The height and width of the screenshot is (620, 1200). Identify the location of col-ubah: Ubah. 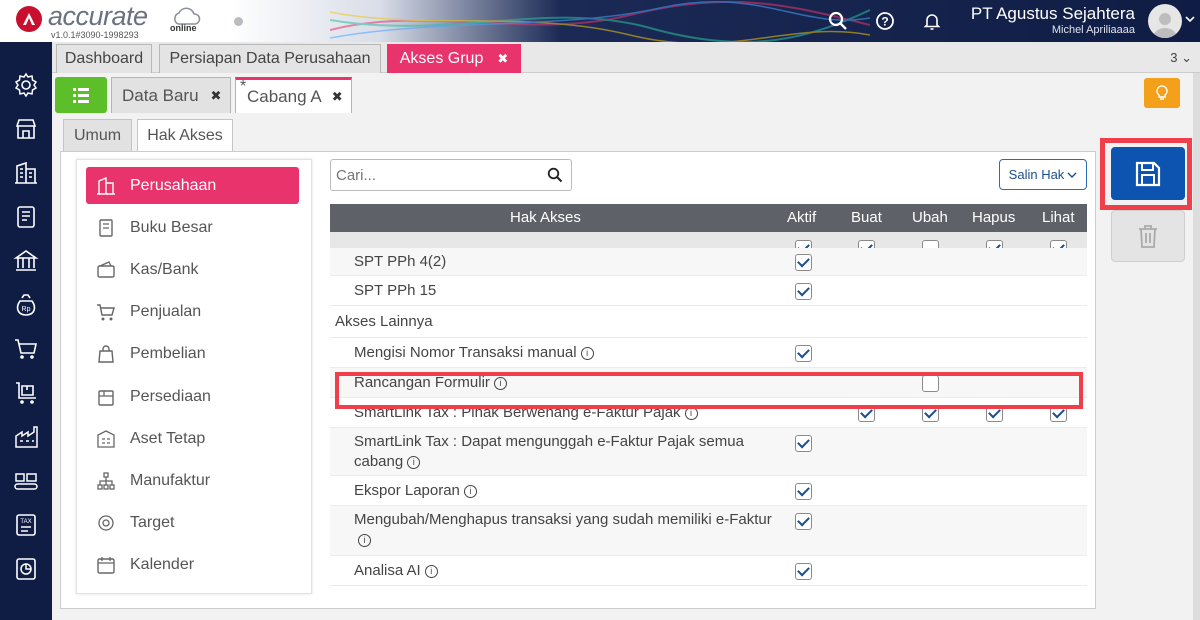
(930, 217).